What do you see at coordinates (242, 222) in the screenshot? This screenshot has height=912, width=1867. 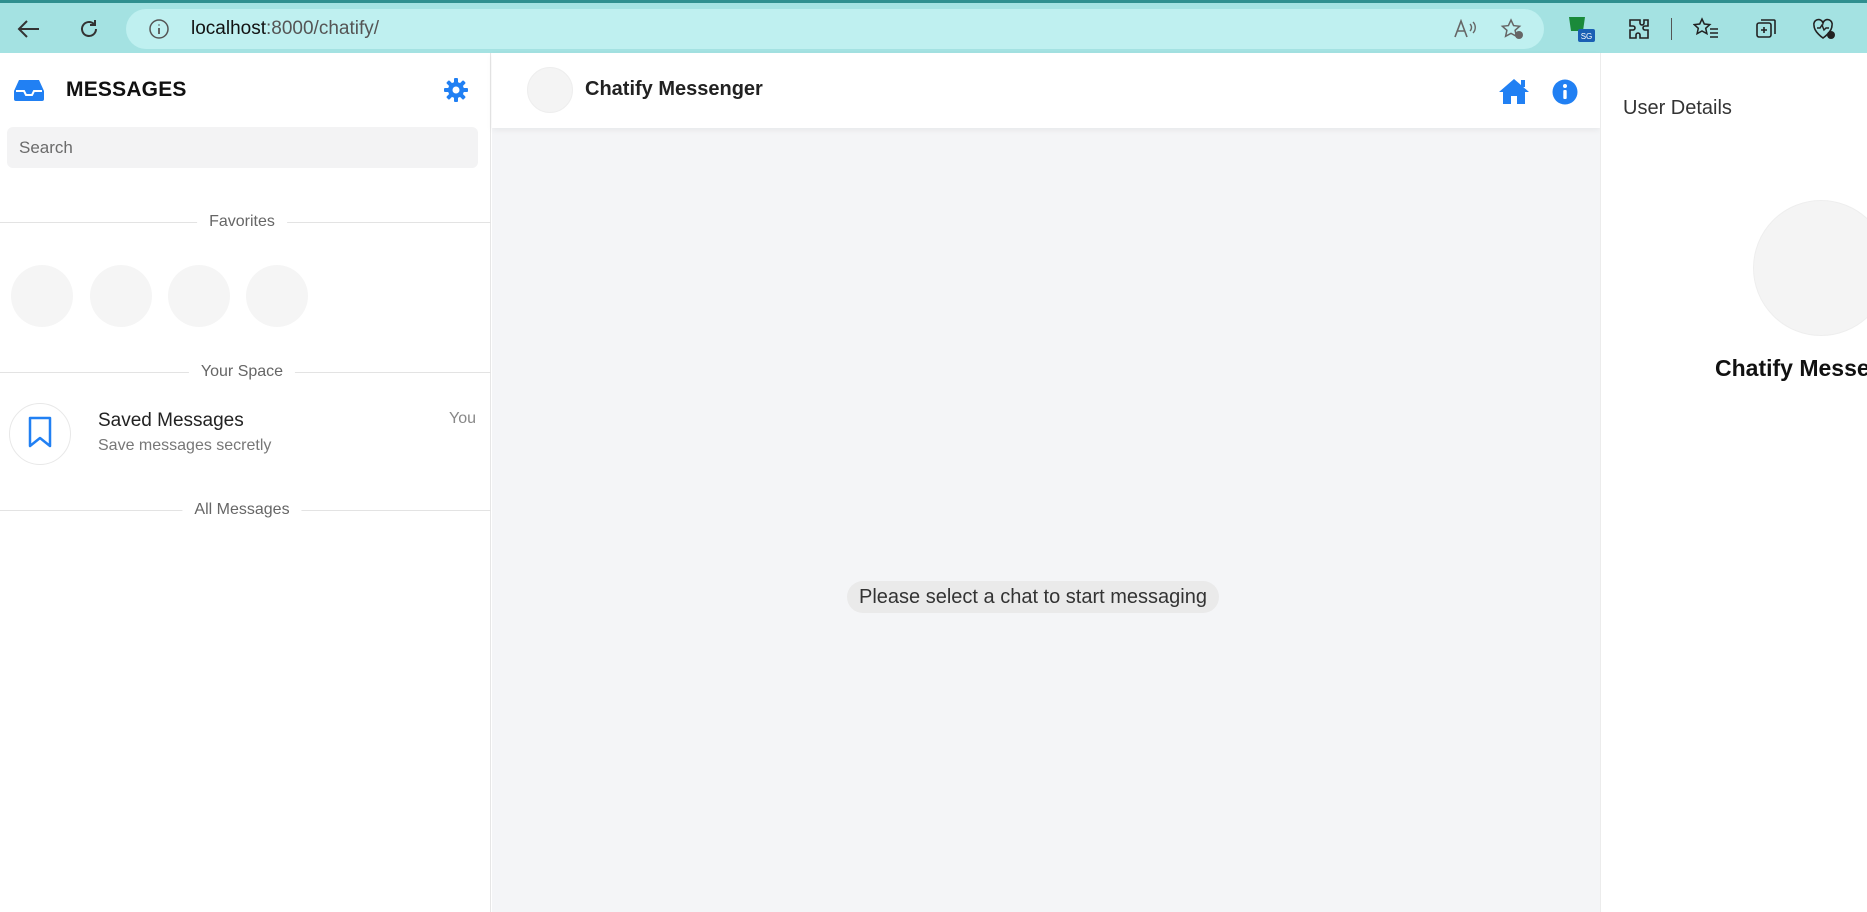 I see `favorites-heading: Favorites` at bounding box center [242, 222].